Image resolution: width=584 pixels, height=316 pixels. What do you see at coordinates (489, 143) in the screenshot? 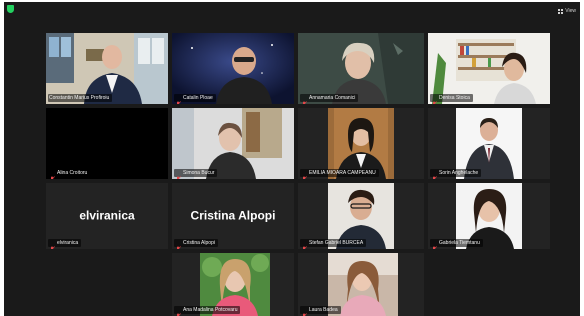
I see `participant-tile: Sorin Anghelache` at bounding box center [489, 143].